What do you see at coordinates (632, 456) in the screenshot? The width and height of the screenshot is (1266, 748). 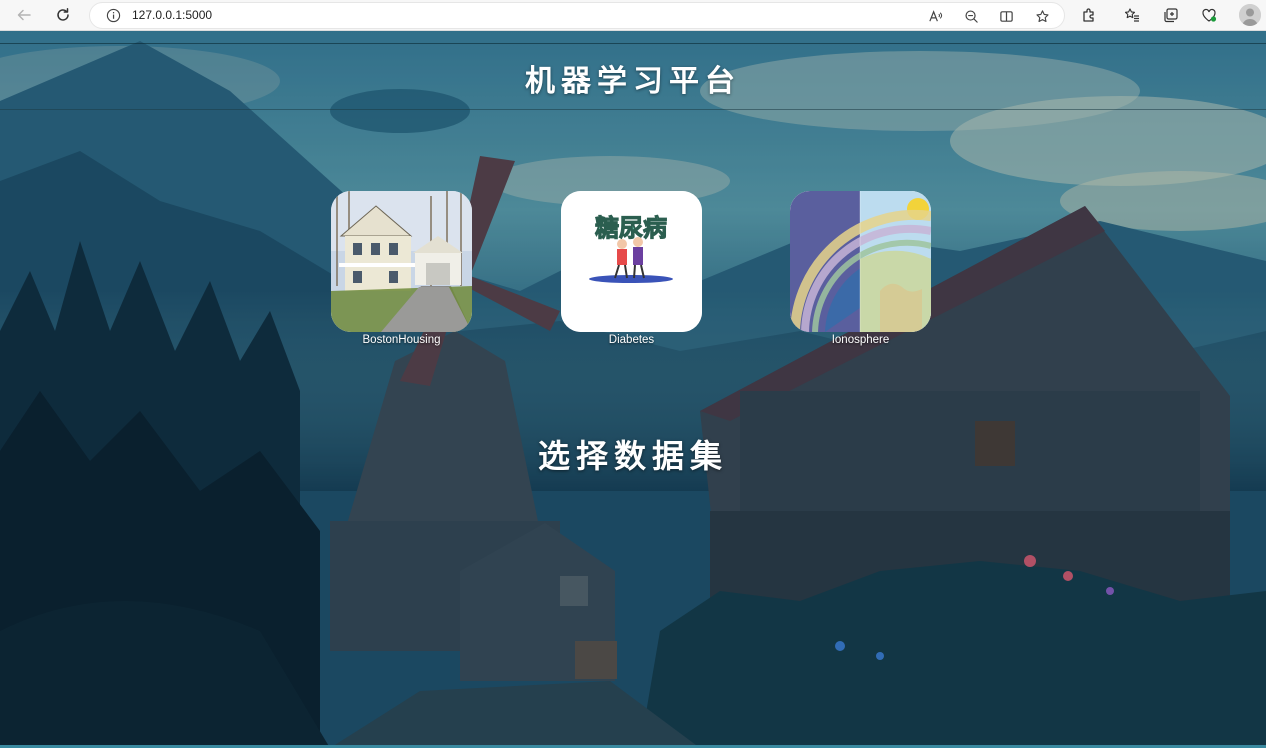 I see `select-dataset-heading: 选择数据集` at bounding box center [632, 456].